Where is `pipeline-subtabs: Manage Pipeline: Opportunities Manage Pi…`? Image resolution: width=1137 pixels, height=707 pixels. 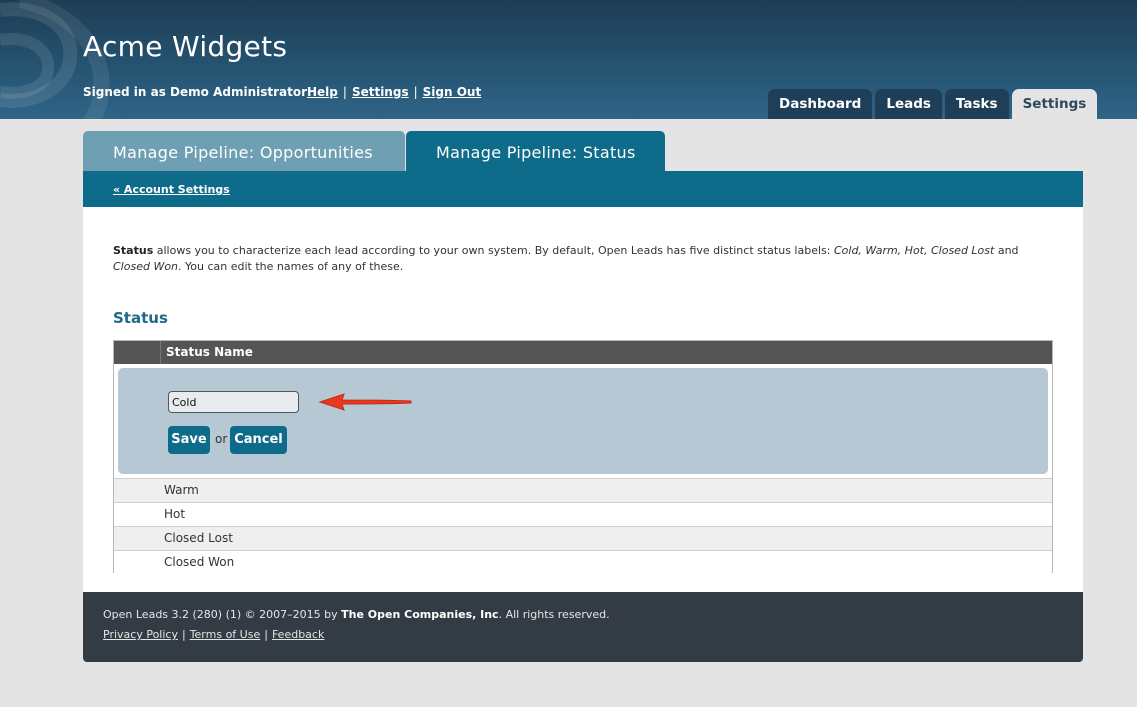
pipeline-subtabs: Manage Pipeline: Opportunities Manage Pi… is located at coordinates (374, 151).